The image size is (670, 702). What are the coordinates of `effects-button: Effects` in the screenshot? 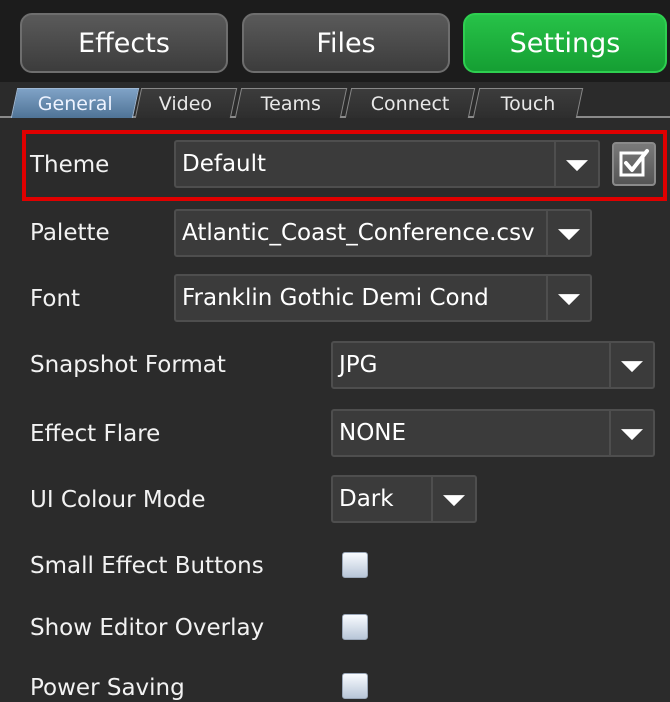 It's located at (124, 43).